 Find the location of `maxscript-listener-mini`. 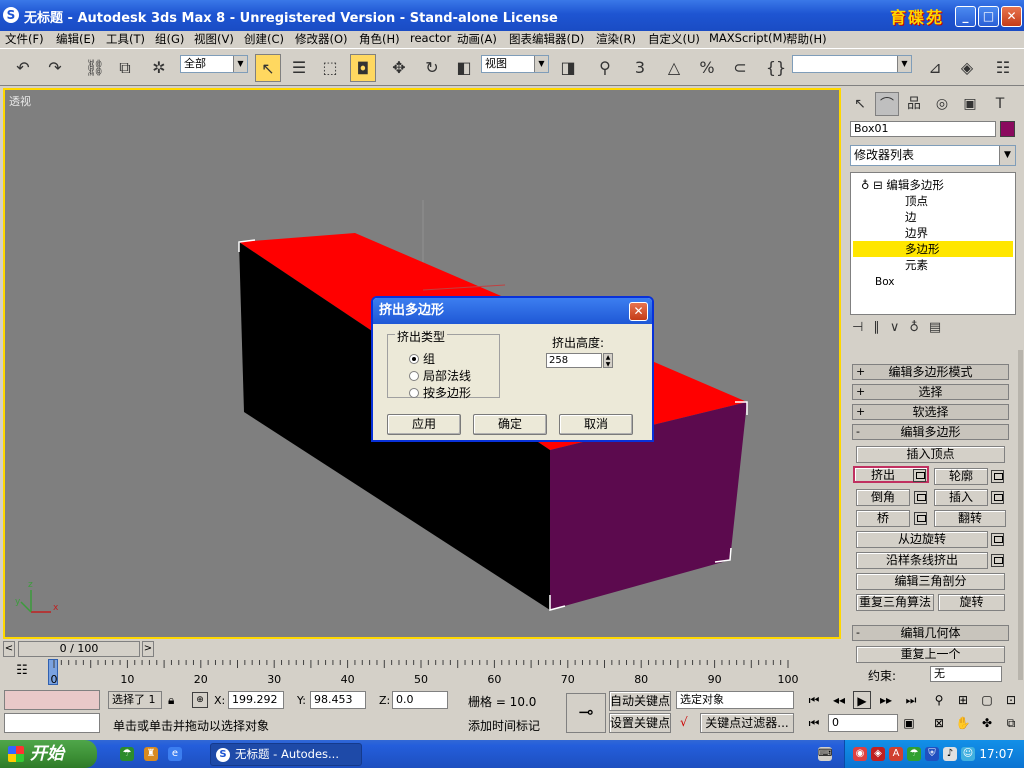

maxscript-listener-mini is located at coordinates (52, 700).